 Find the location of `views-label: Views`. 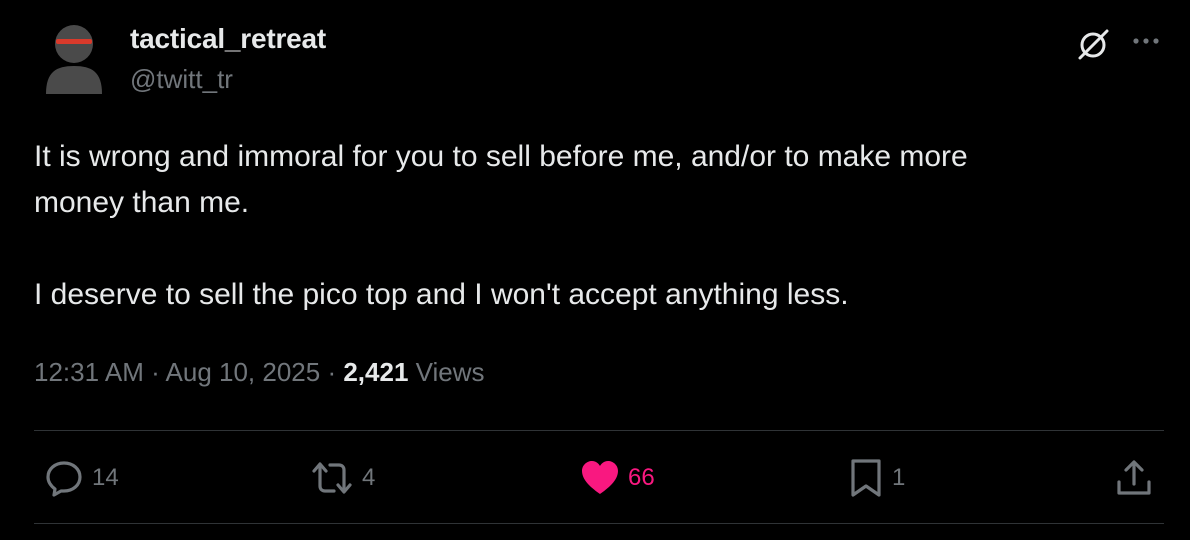

views-label: Views is located at coordinates (450, 372).